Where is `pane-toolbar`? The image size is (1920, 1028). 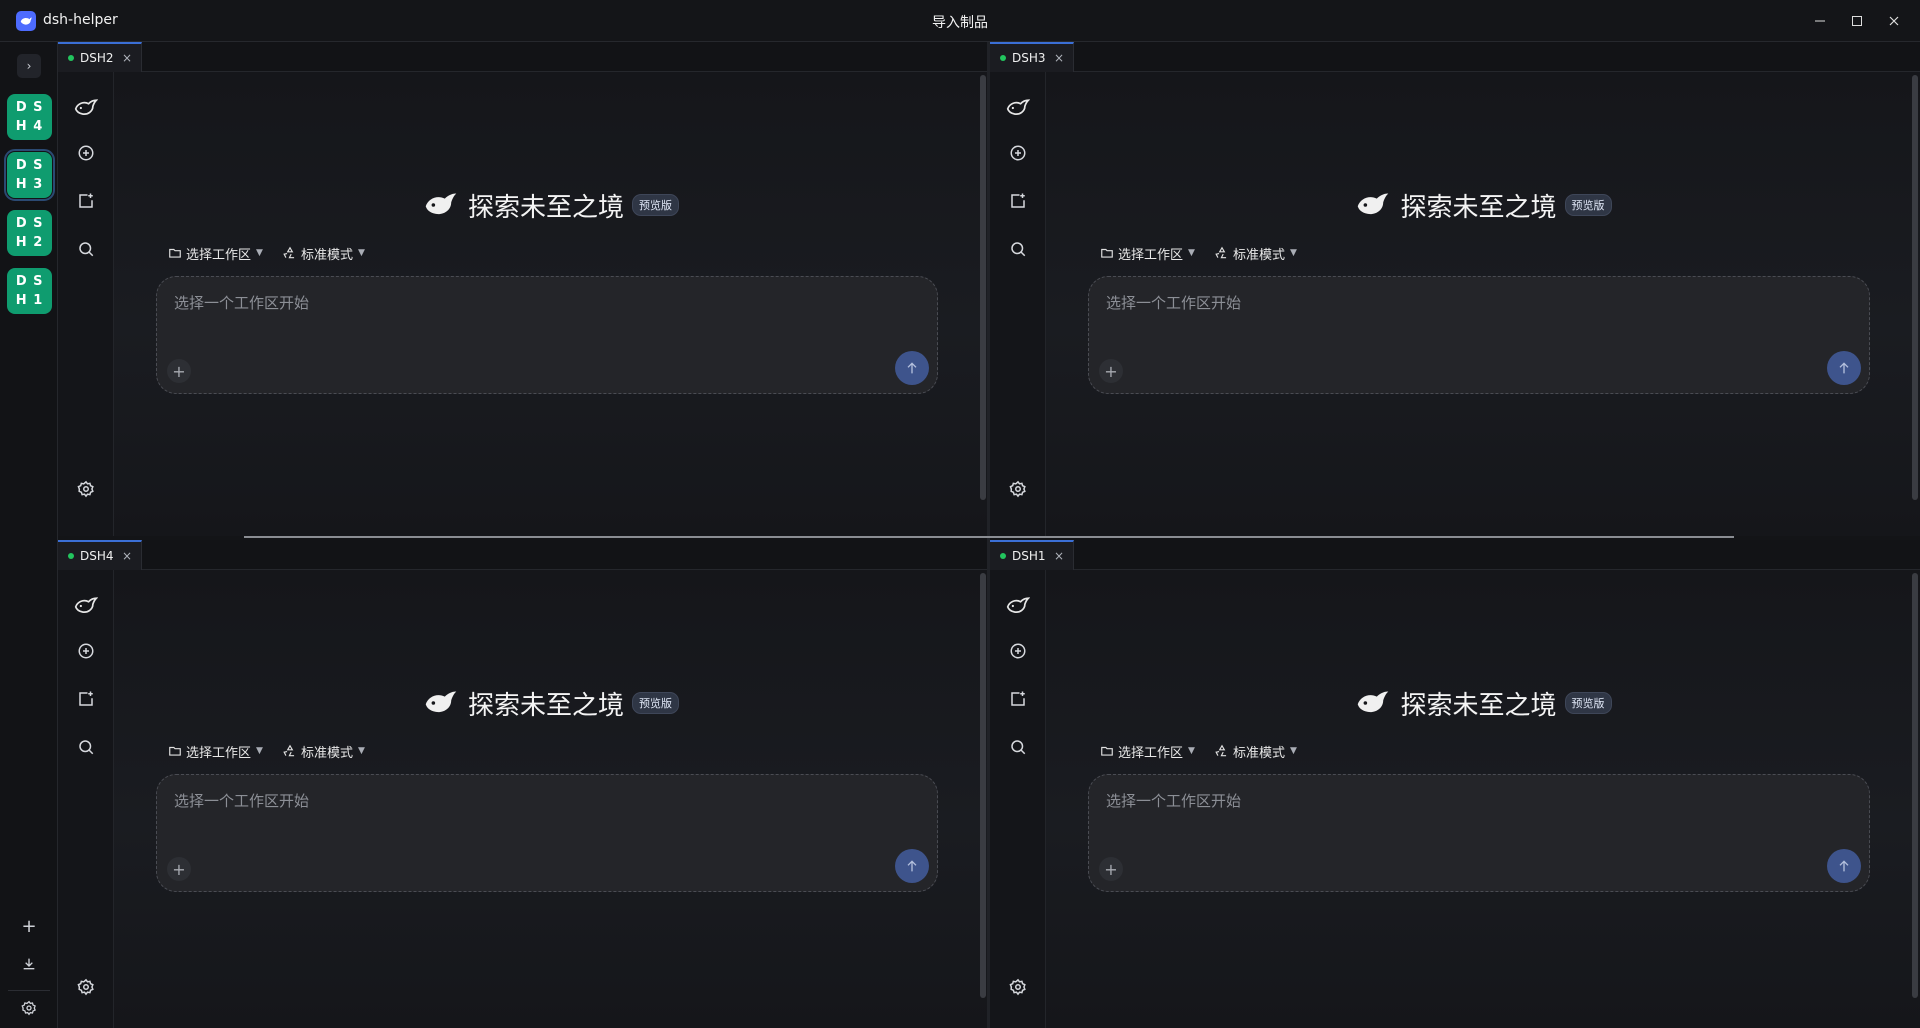
pane-toolbar is located at coordinates (86, 304).